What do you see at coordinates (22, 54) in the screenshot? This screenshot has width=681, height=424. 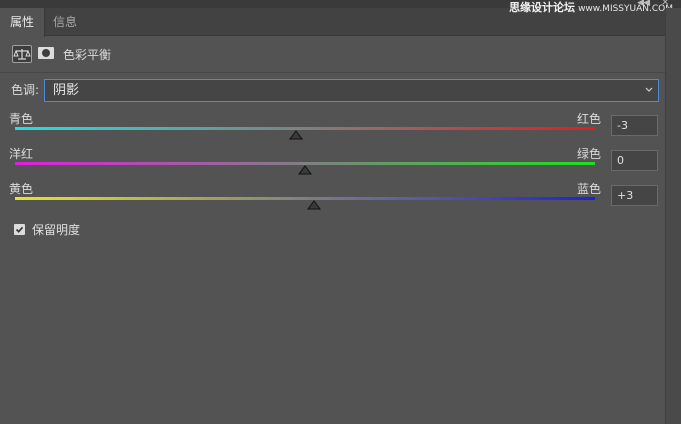 I see `balance-scale-icon` at bounding box center [22, 54].